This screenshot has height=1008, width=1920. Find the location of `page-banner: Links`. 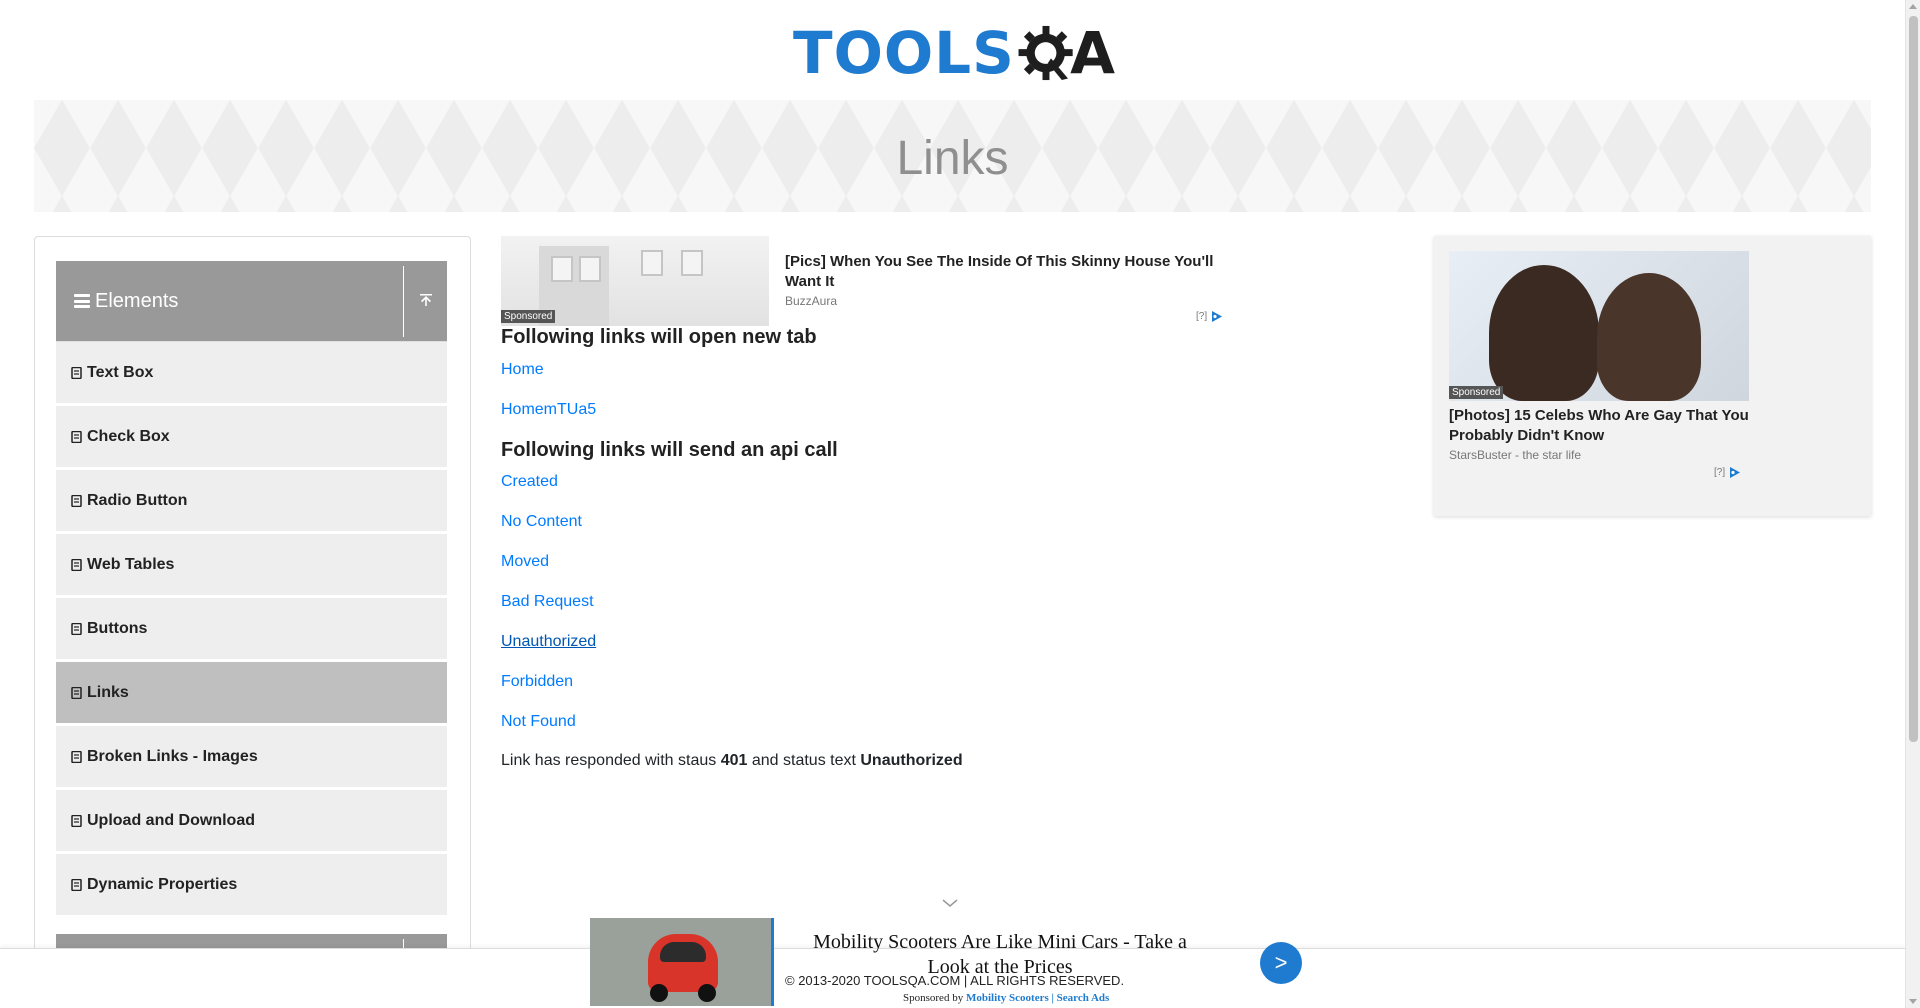

page-banner: Links is located at coordinates (952, 156).